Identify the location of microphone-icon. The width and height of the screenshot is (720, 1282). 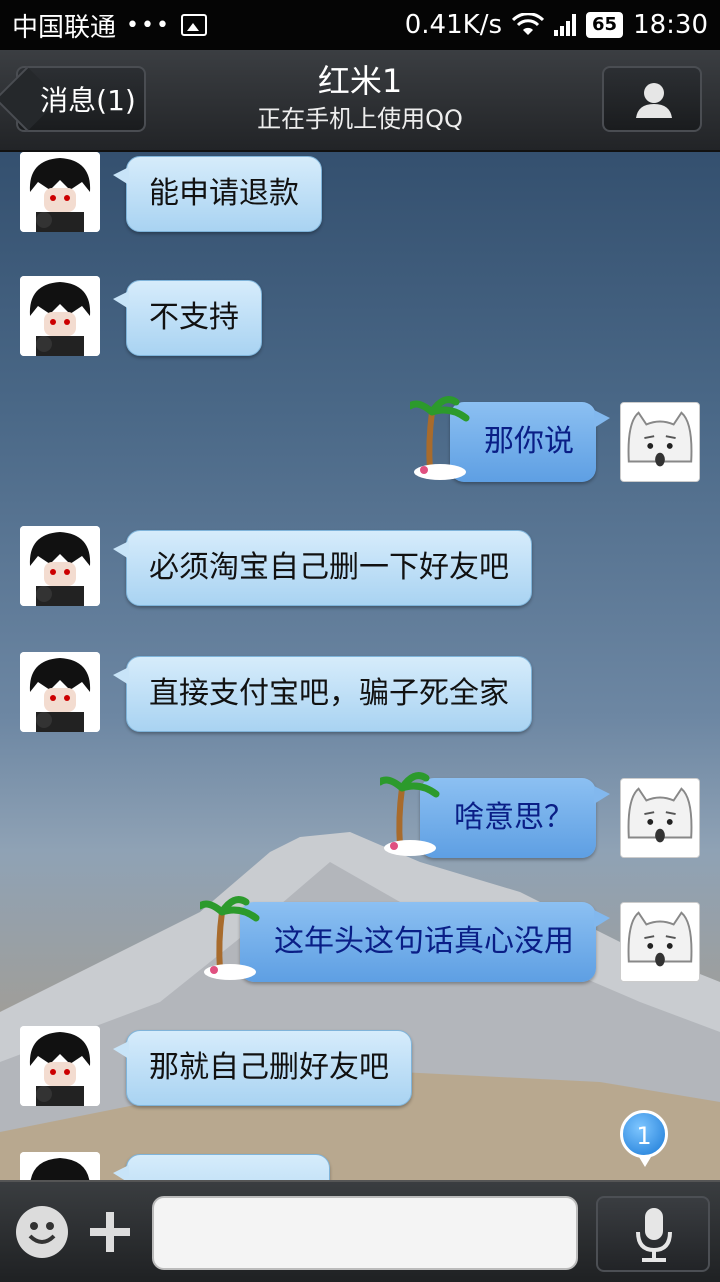
(654, 1235).